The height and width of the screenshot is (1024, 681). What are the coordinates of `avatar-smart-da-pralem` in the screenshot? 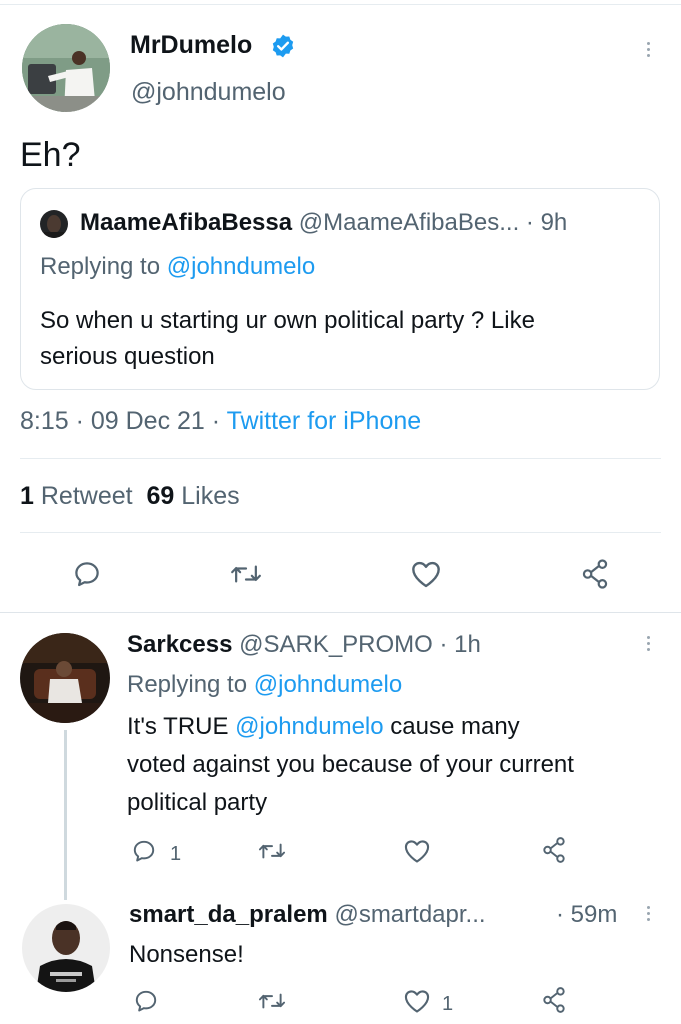 It's located at (66, 948).